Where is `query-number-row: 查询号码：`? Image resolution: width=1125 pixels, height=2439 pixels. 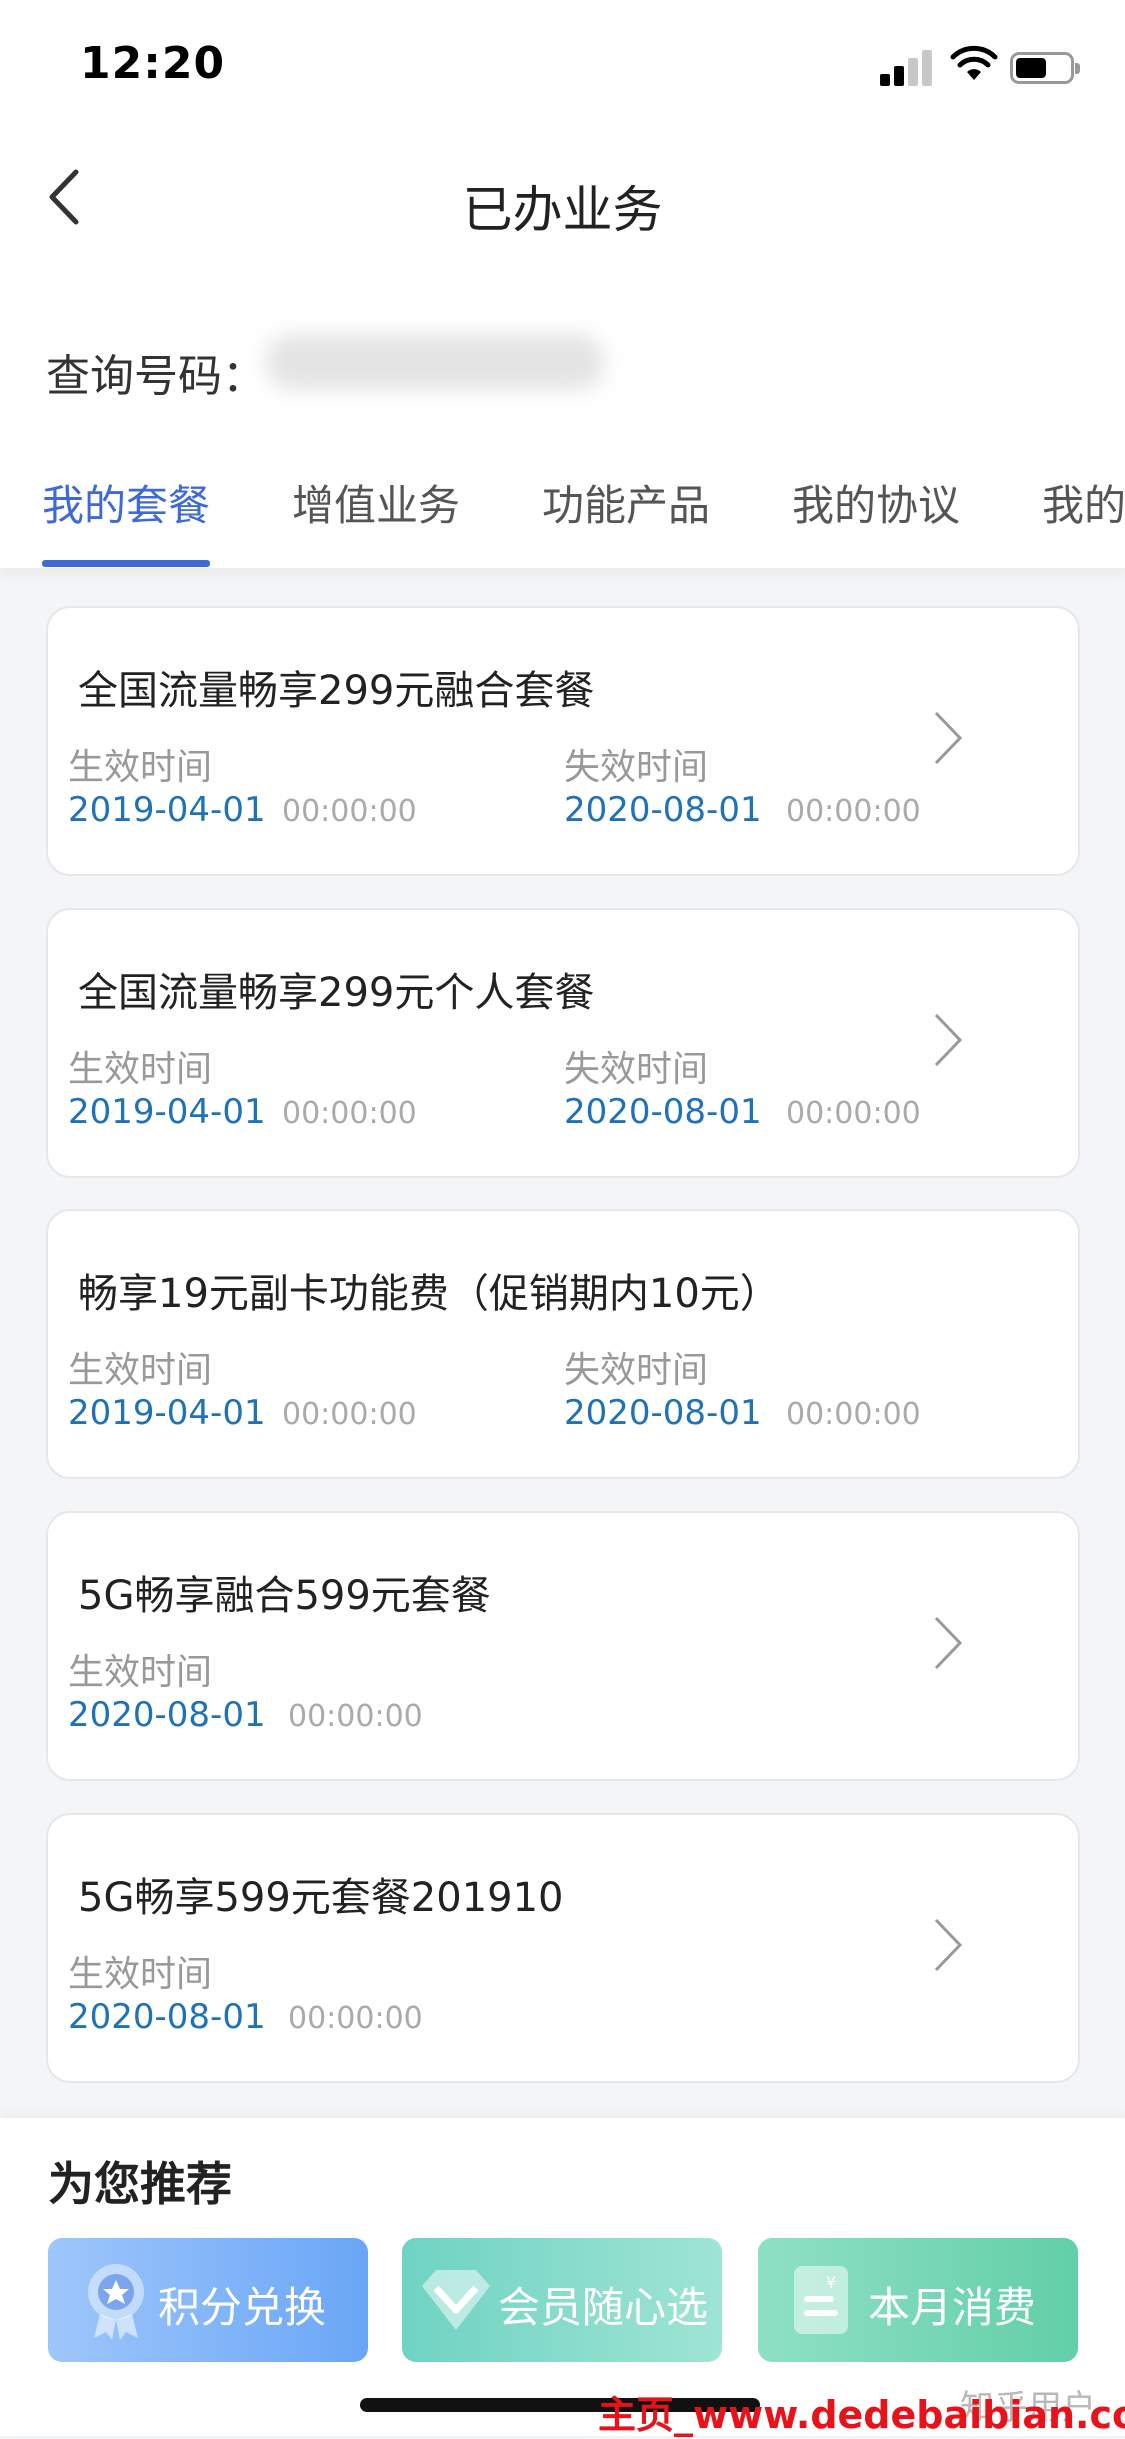 query-number-row: 查询号码： is located at coordinates (562, 342).